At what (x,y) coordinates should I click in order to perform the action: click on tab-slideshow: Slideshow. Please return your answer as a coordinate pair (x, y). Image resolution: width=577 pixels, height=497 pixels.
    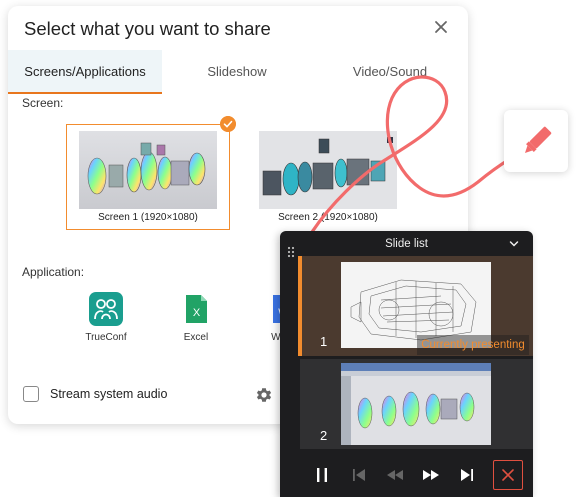
    Looking at the image, I should click on (237, 72).